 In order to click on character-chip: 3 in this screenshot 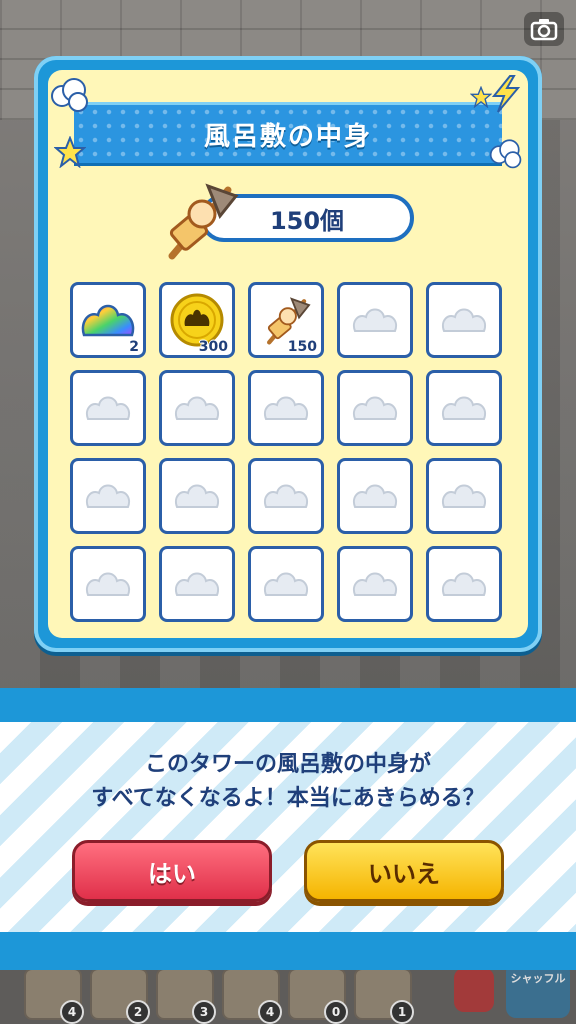, I will do `click(186, 996)`.